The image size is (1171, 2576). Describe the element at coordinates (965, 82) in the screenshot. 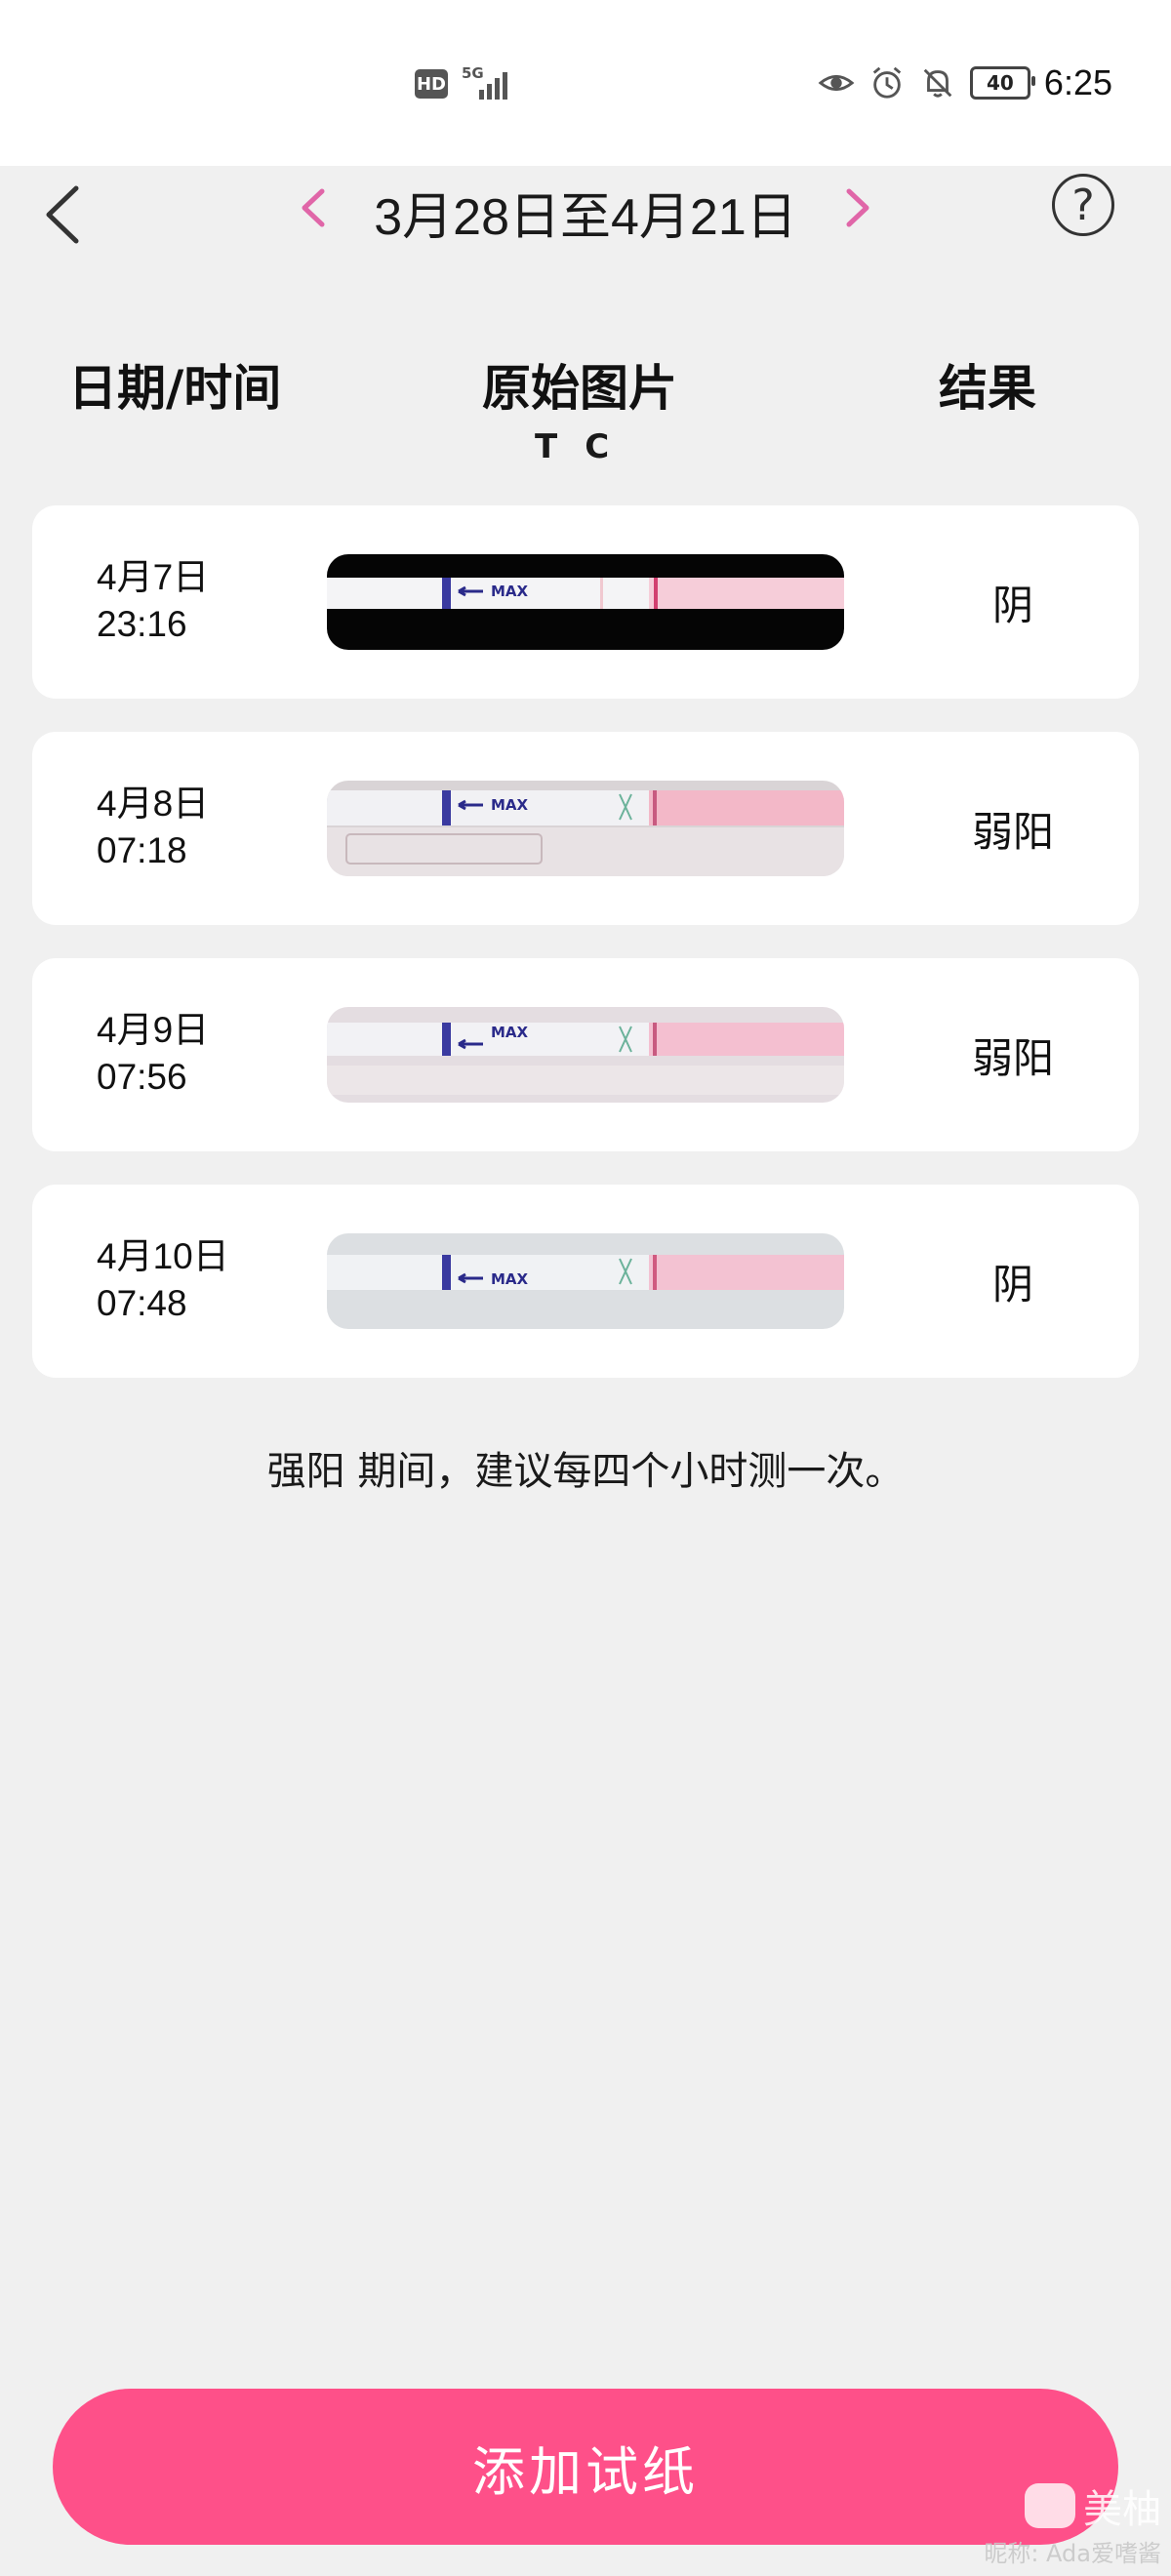

I see `status-icons: 40 6:25` at that location.